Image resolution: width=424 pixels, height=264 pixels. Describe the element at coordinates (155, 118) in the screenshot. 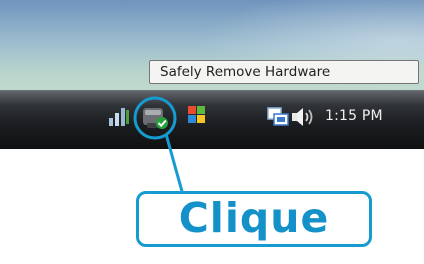

I see `safely-remove-hardware-icon` at that location.